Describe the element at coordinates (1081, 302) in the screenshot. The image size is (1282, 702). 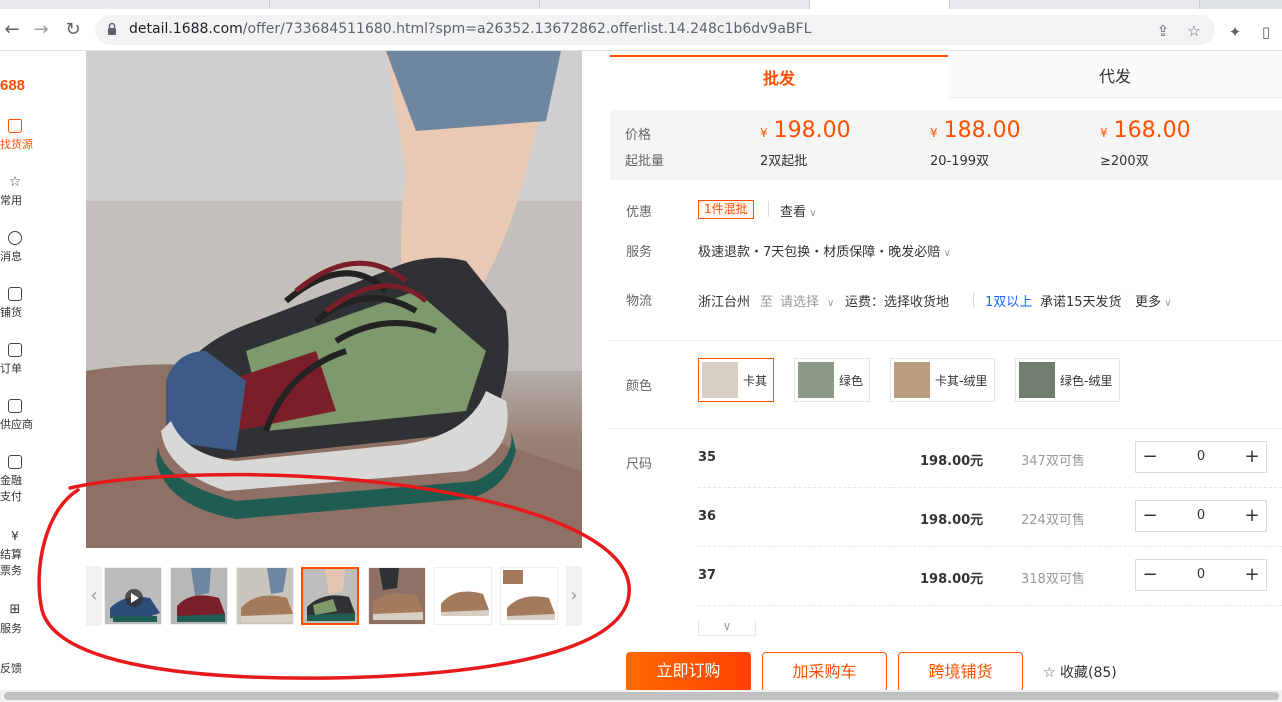
I see `shipping-promise: 承诺15天发货` at that location.